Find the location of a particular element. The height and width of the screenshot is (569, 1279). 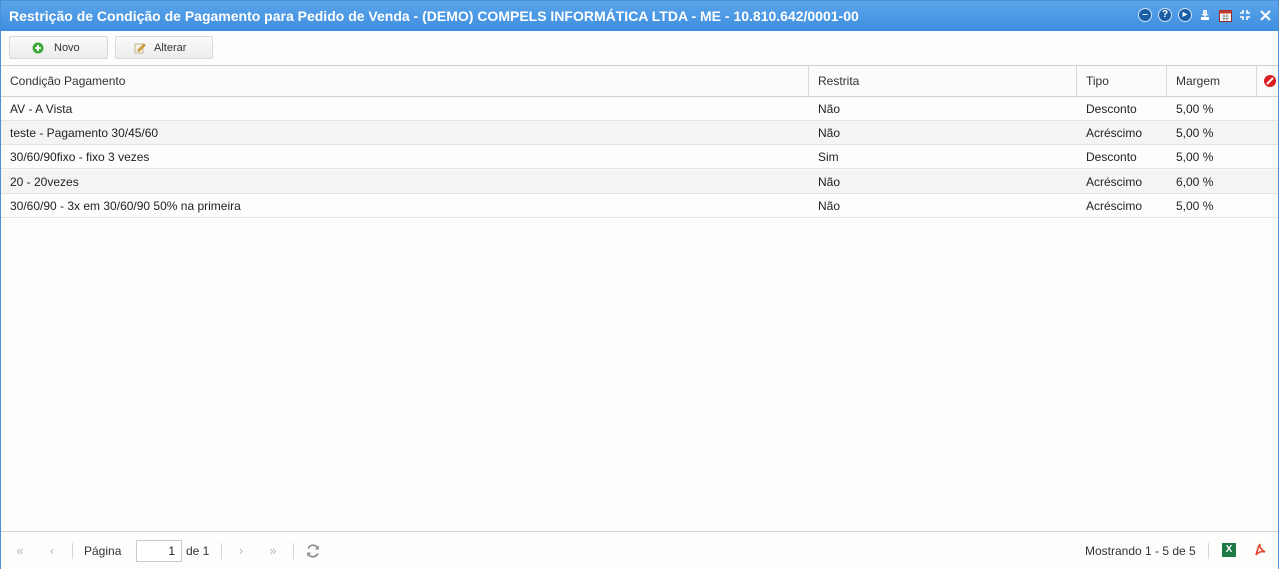

cell-condicao: 30/60/90fixo - fixo 3 vezes is located at coordinates (80, 157).